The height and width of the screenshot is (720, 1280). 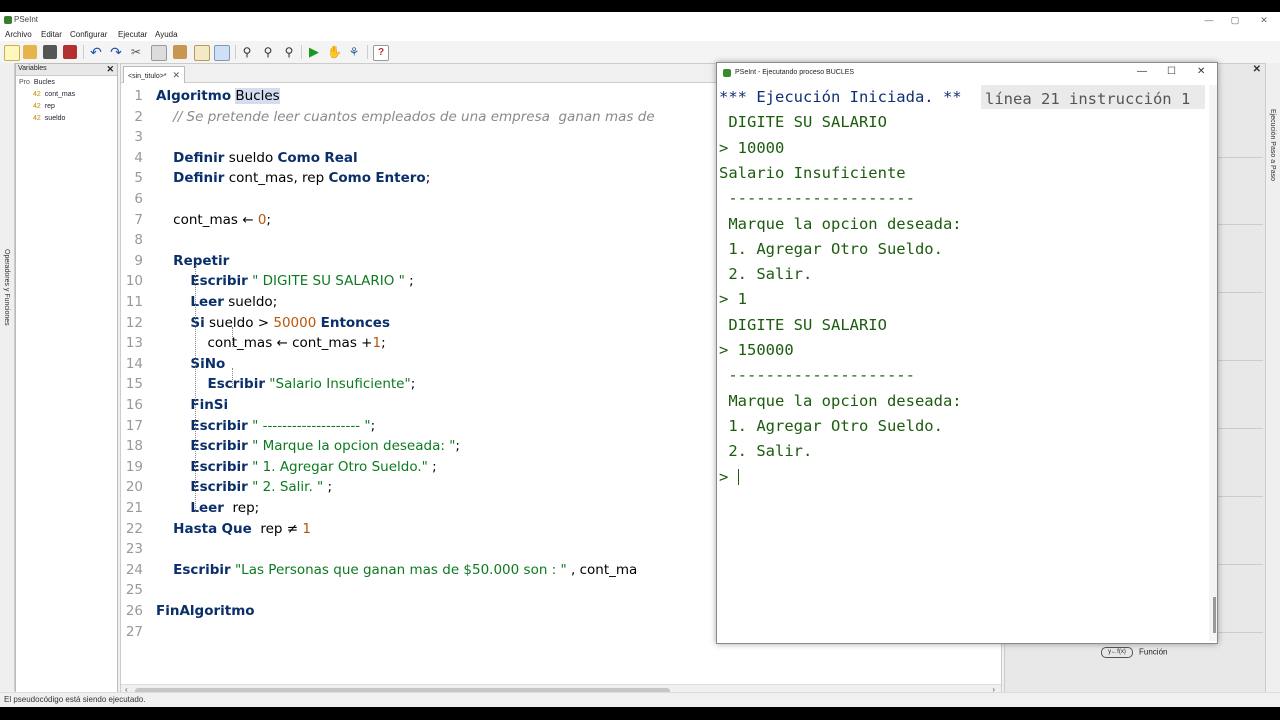 I want to click on console-line: > 10000, so click(x=752, y=147).